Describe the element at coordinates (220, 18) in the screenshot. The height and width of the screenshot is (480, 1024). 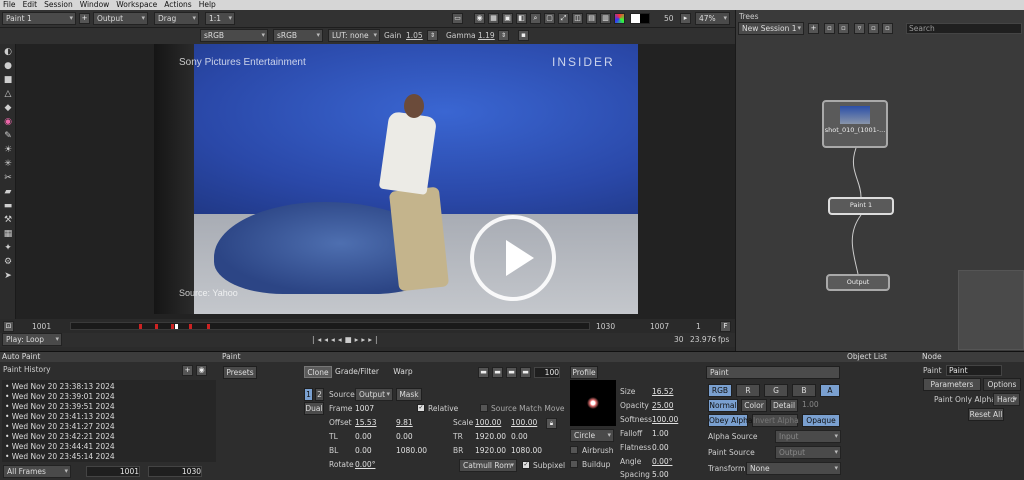
I see `ratio-select: 1:1` at that location.